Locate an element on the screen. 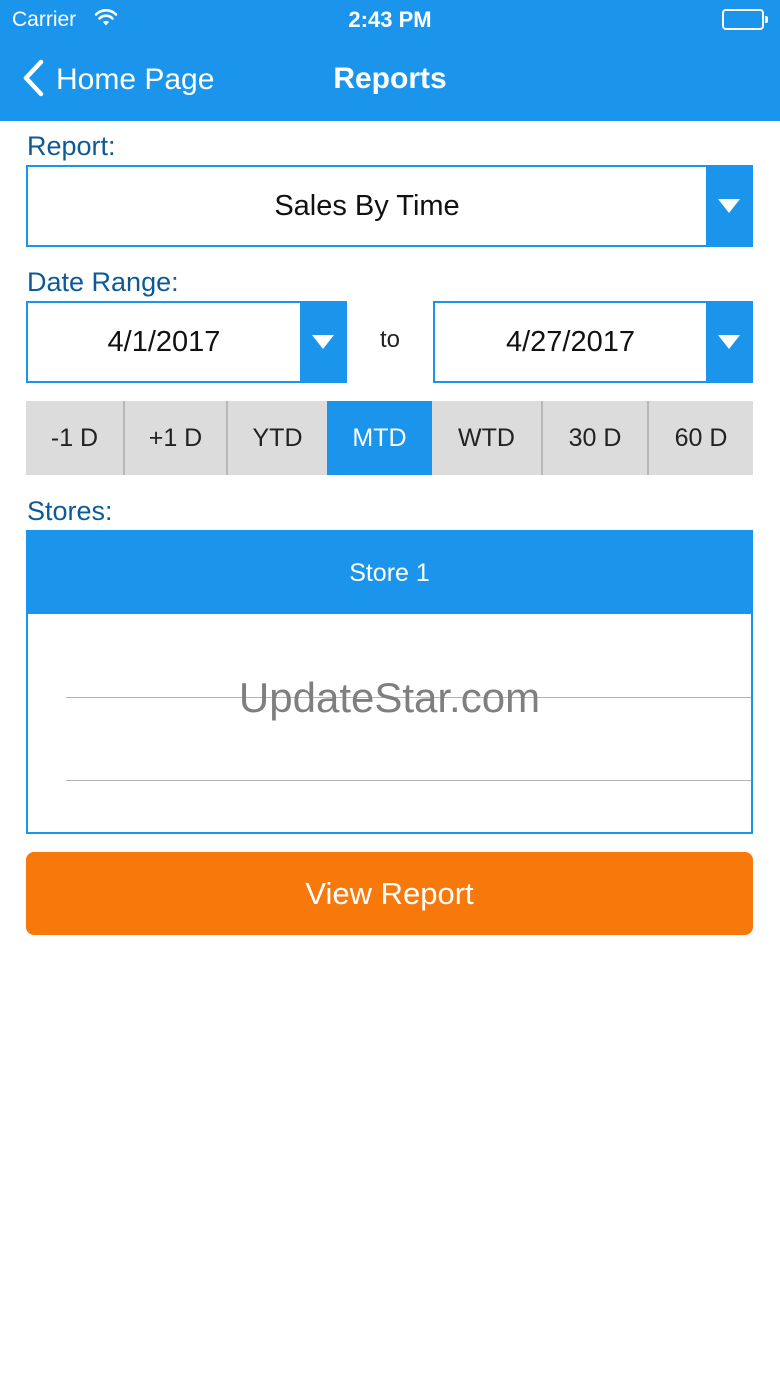 This screenshot has width=780, height=1387. preset-wtd: WTD is located at coordinates (486, 438).